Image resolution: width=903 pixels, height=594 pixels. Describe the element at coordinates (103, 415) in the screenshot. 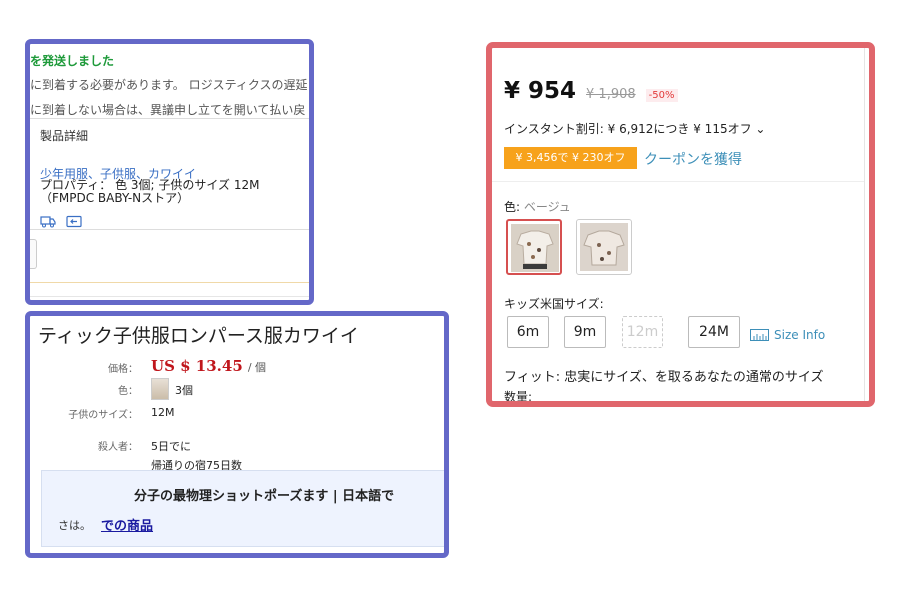

I see `kids-size-label: 子供のサイズ：` at that location.